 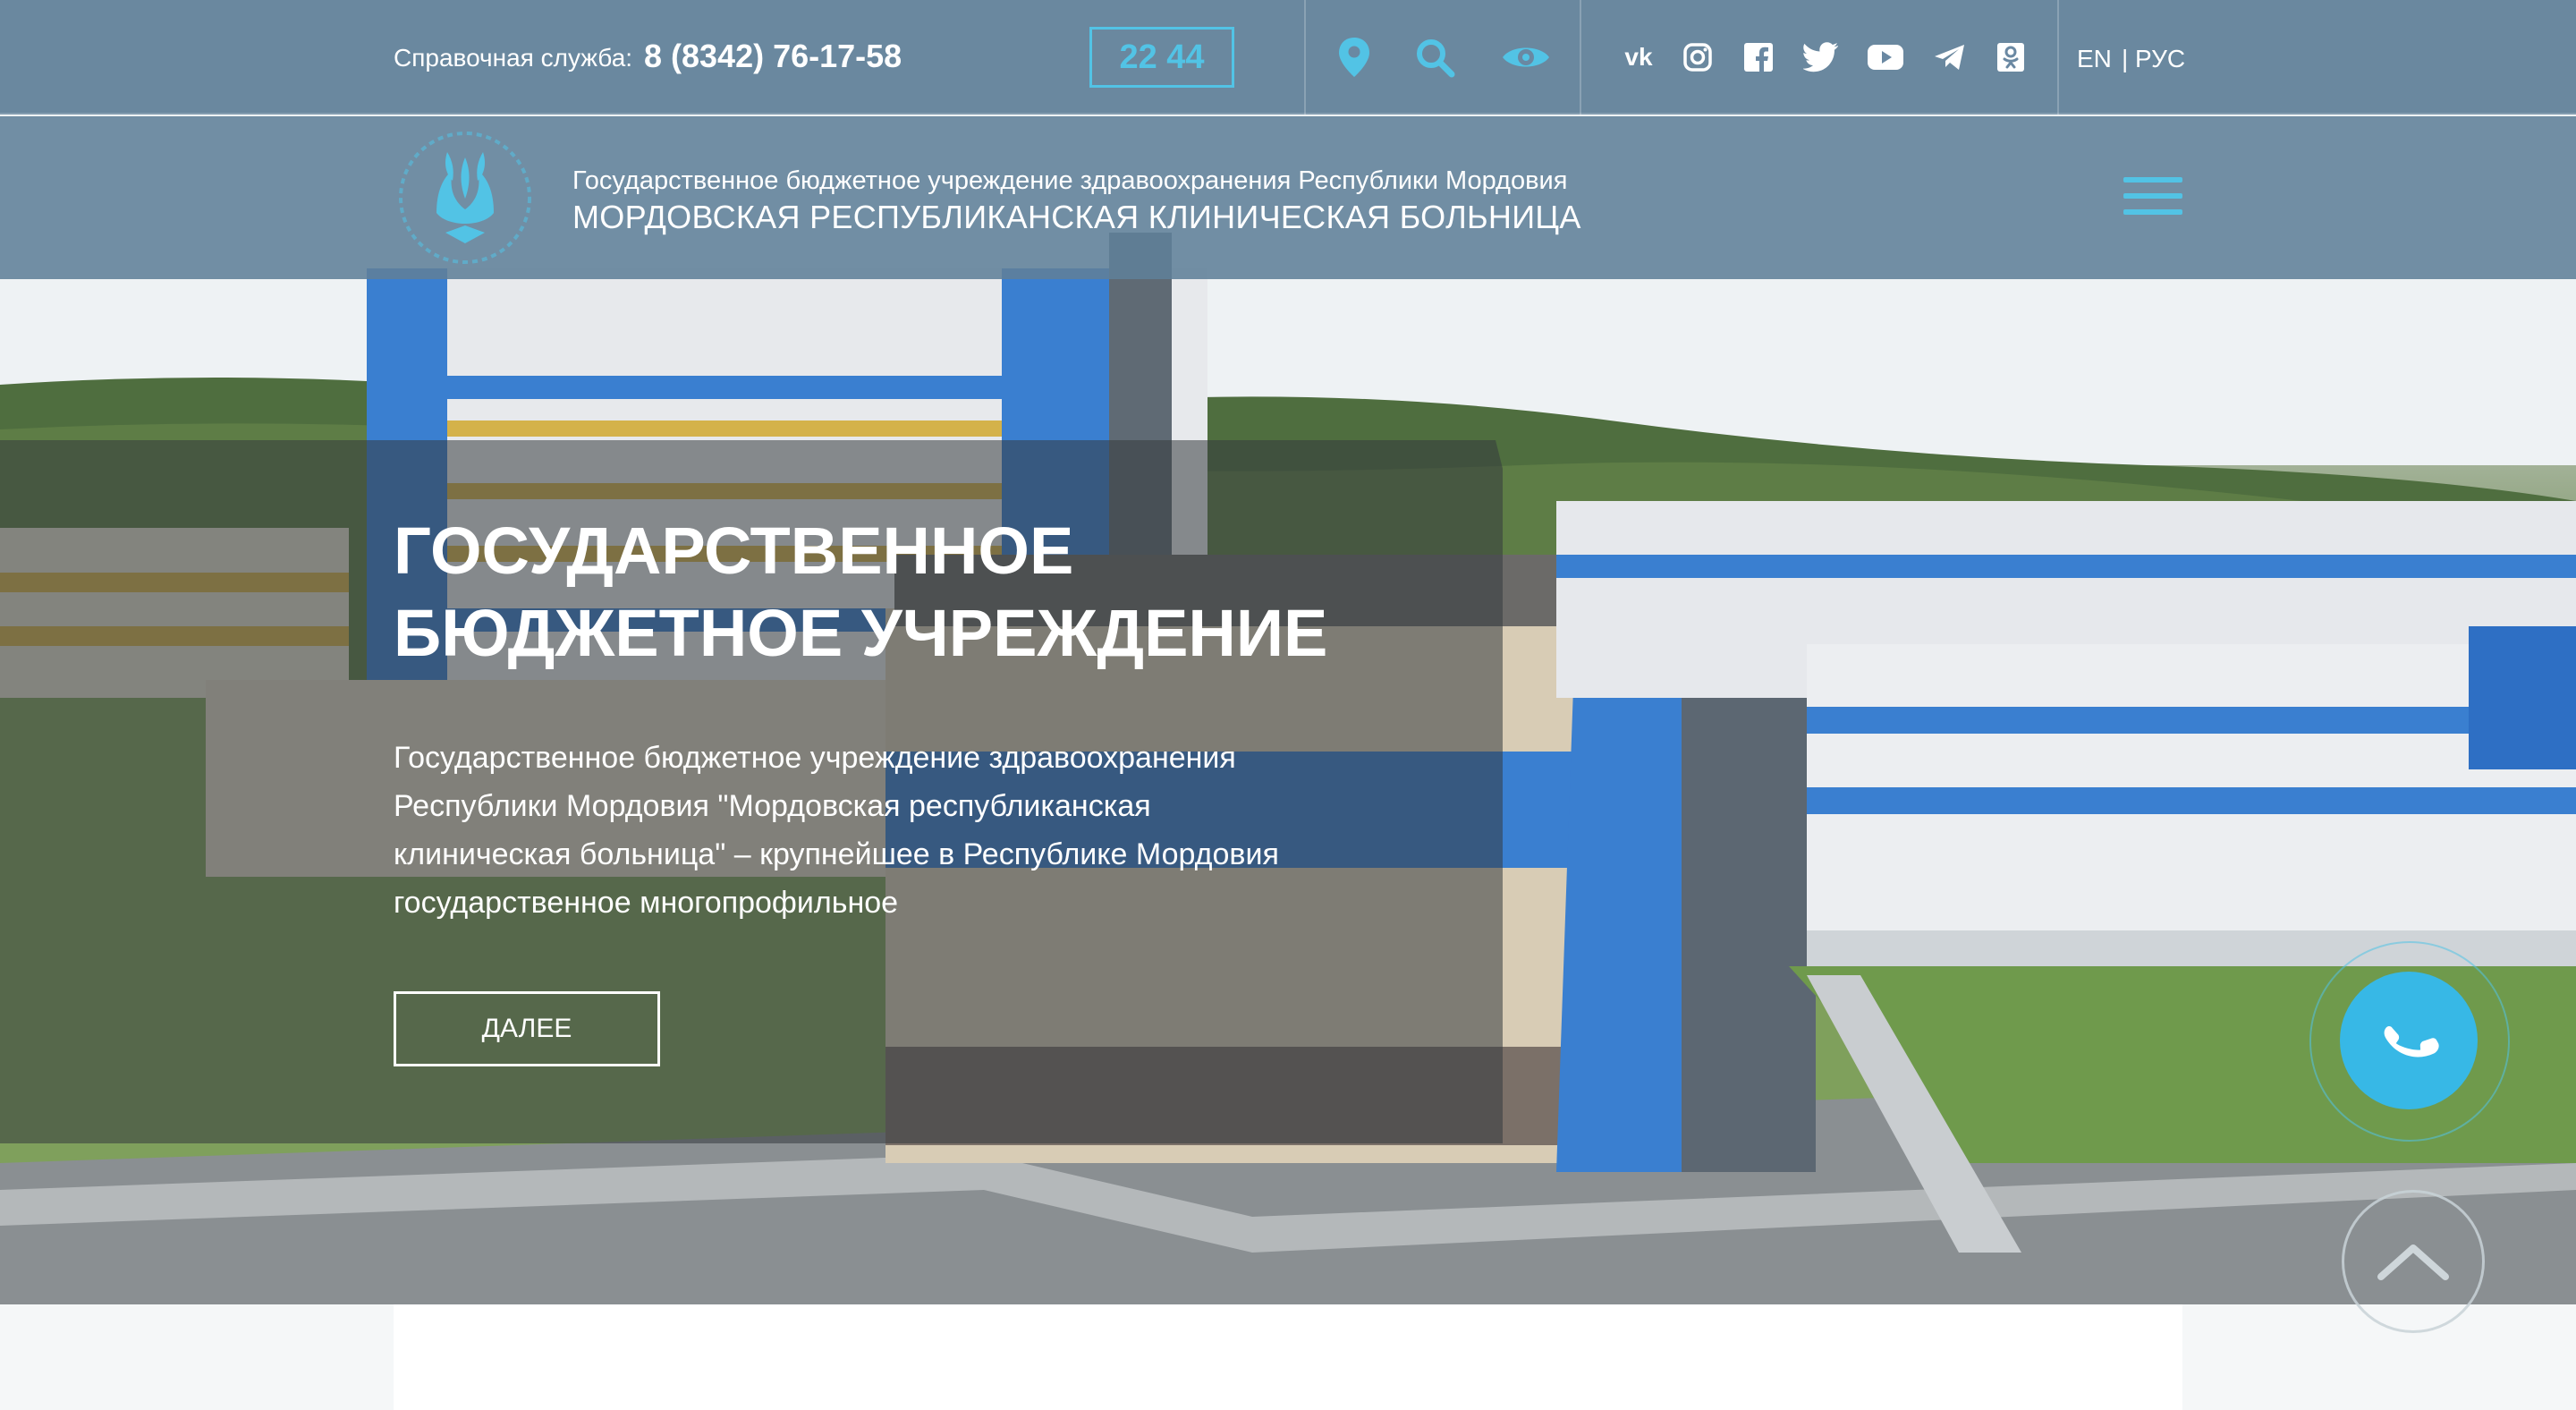 What do you see at coordinates (1821, 57) in the screenshot?
I see `twitter-icon` at bounding box center [1821, 57].